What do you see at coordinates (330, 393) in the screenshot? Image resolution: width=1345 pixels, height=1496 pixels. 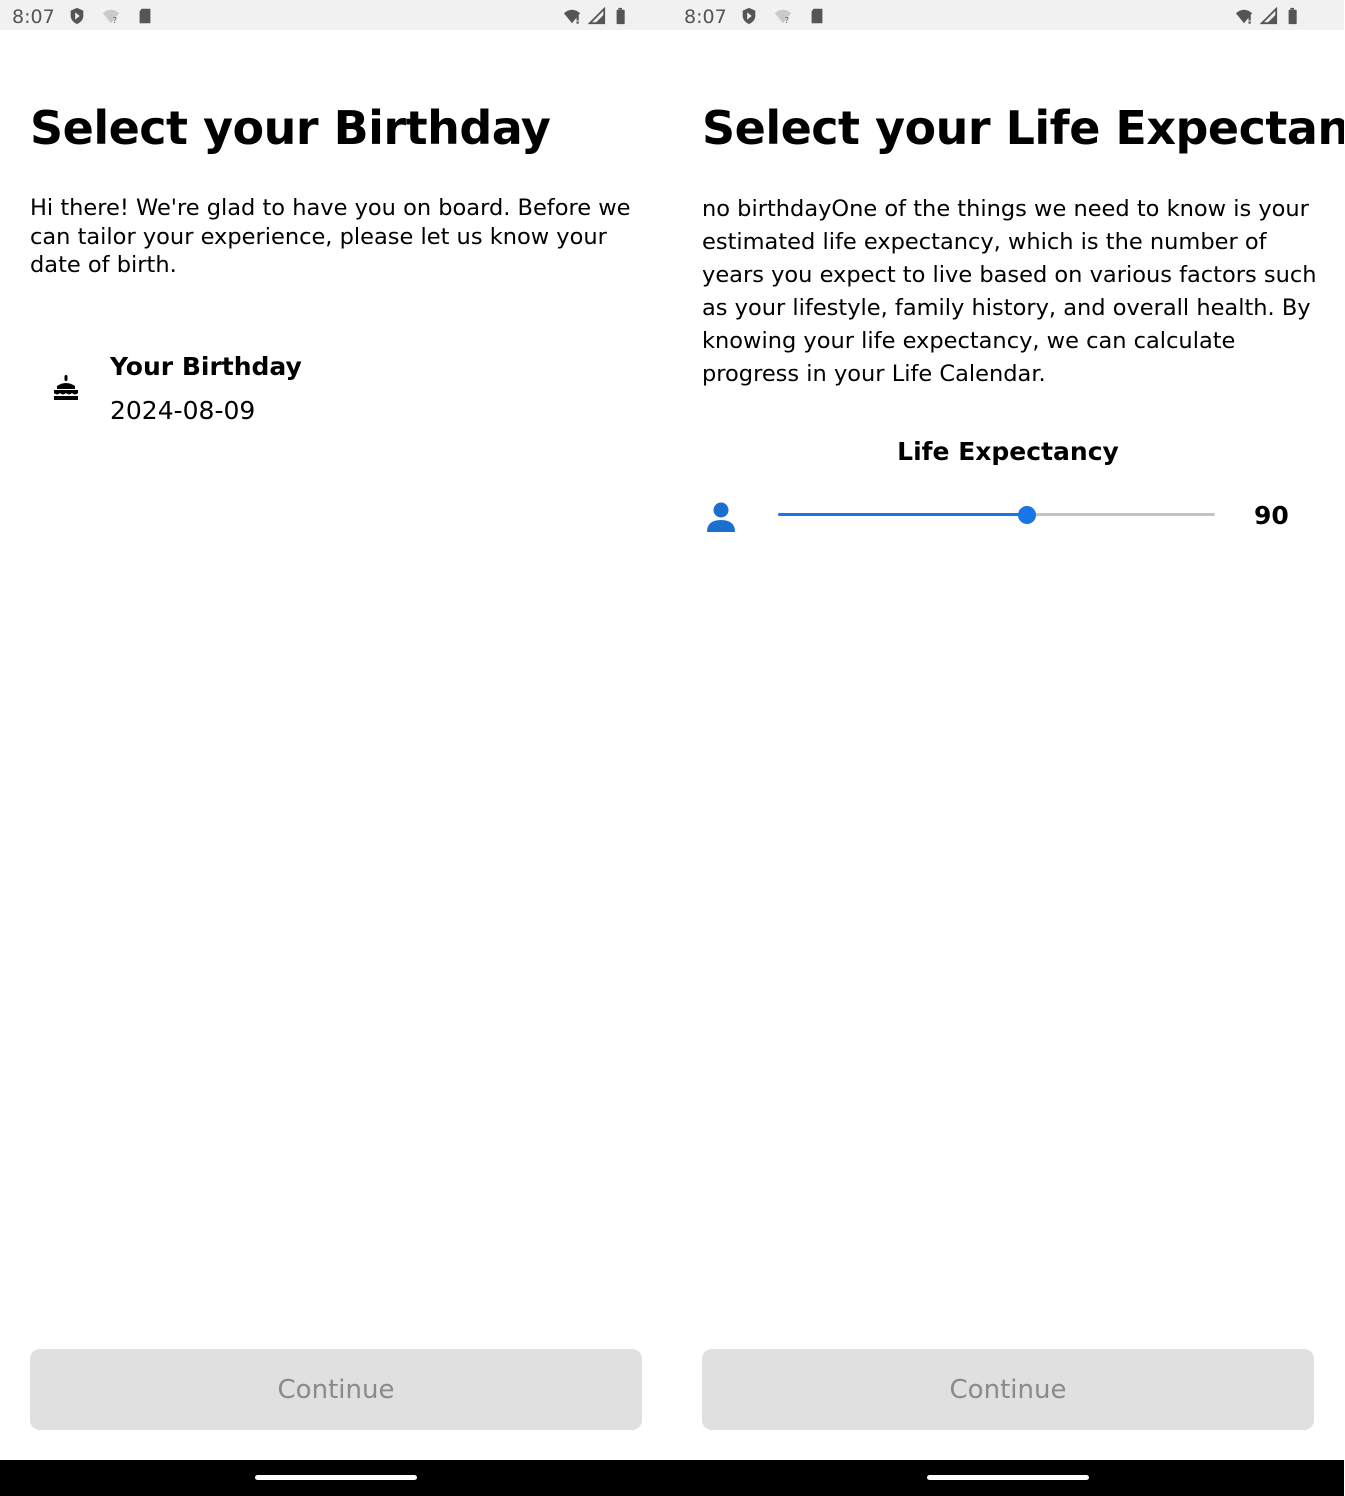 I see `birthday-picker: Your Birthday 2024-08-09` at bounding box center [330, 393].